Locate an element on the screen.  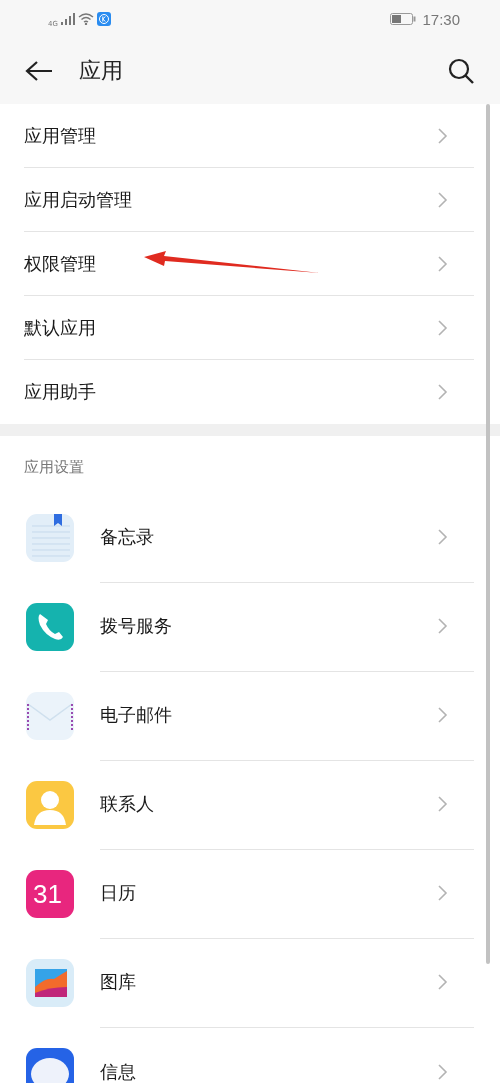
page-title: 应用 is located at coordinates (101, 71).